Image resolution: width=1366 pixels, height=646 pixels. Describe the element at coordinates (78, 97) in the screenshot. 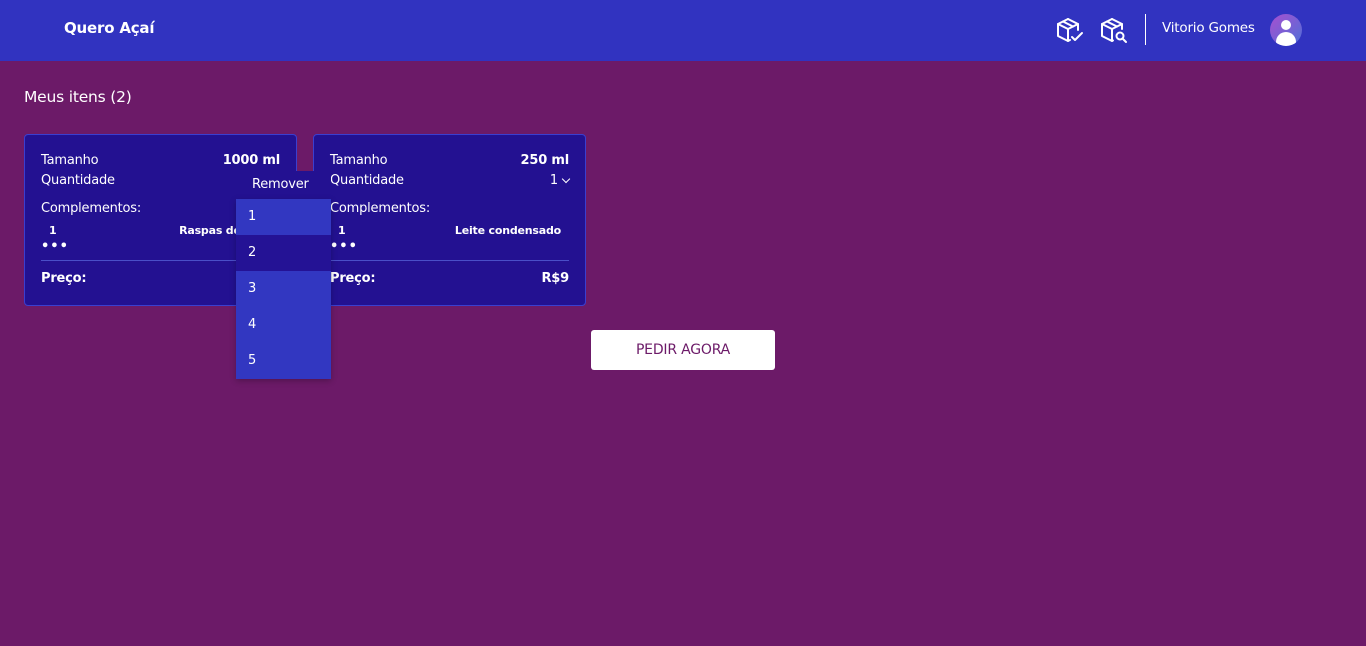

I see `page-title: Meus itens (2)` at that location.